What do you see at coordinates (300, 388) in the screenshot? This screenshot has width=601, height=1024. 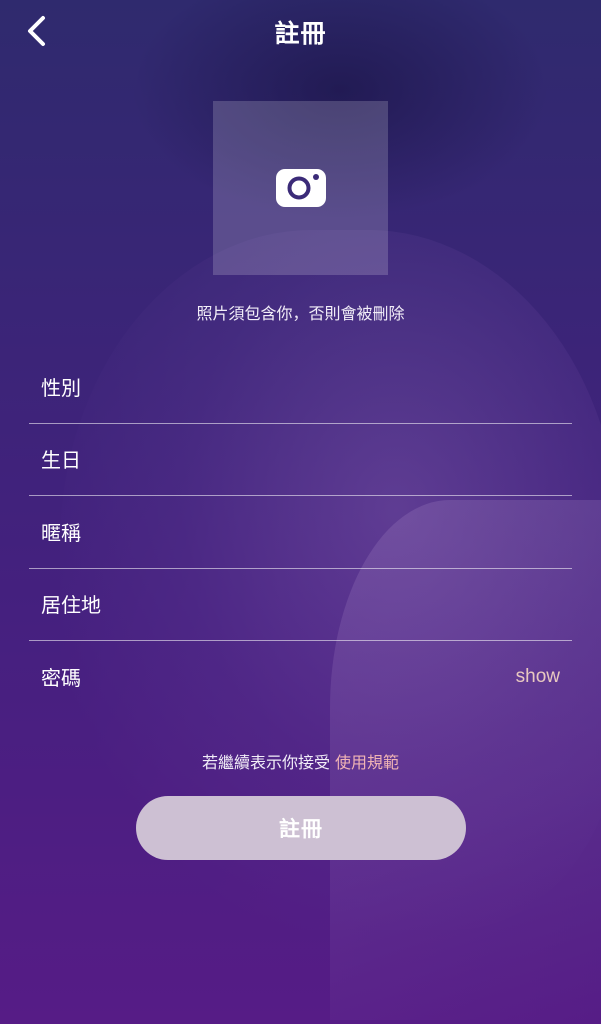 I see `gender-field: 性別` at bounding box center [300, 388].